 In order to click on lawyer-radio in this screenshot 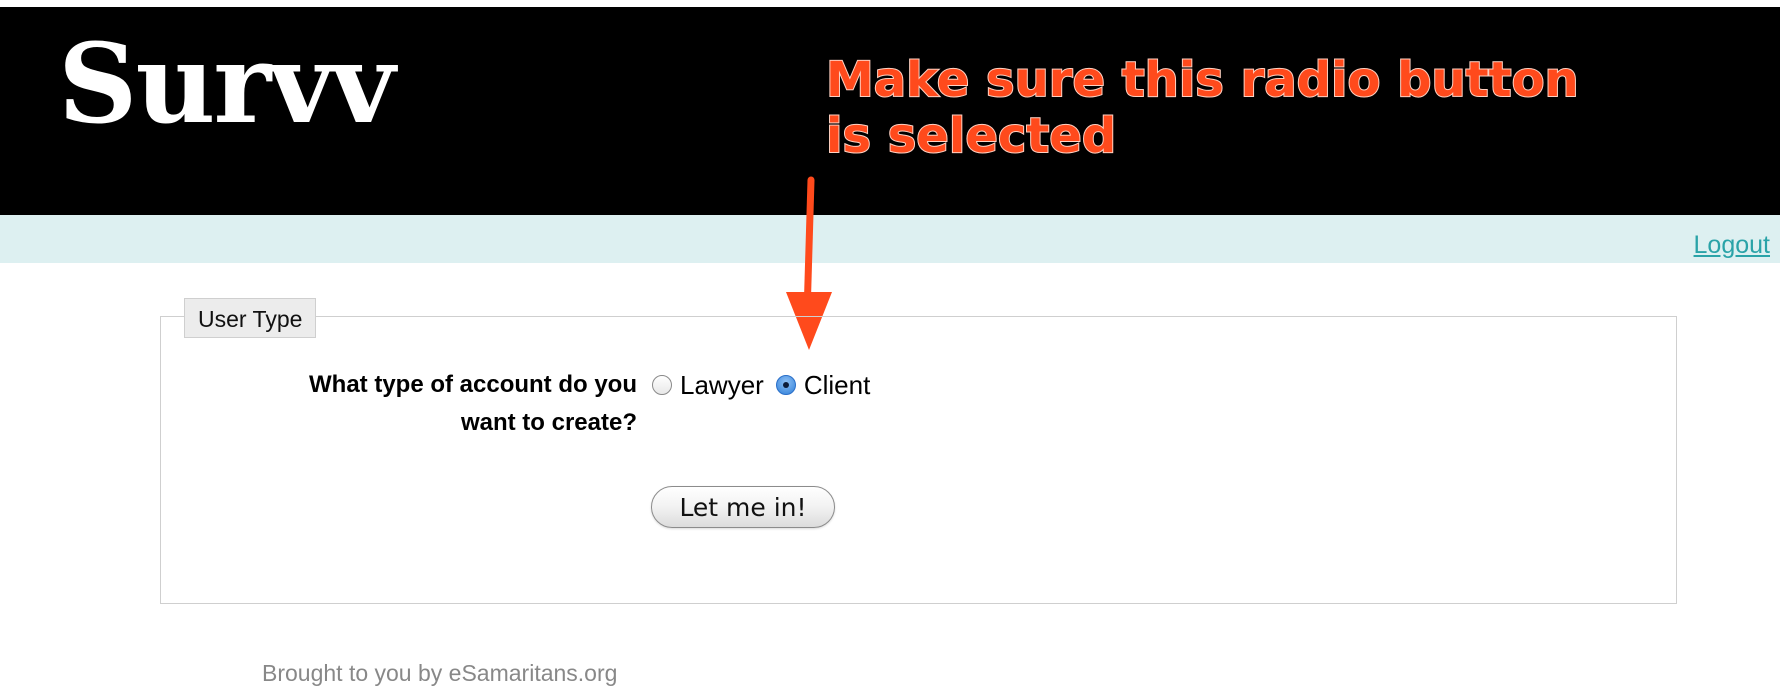, I will do `click(662, 385)`.